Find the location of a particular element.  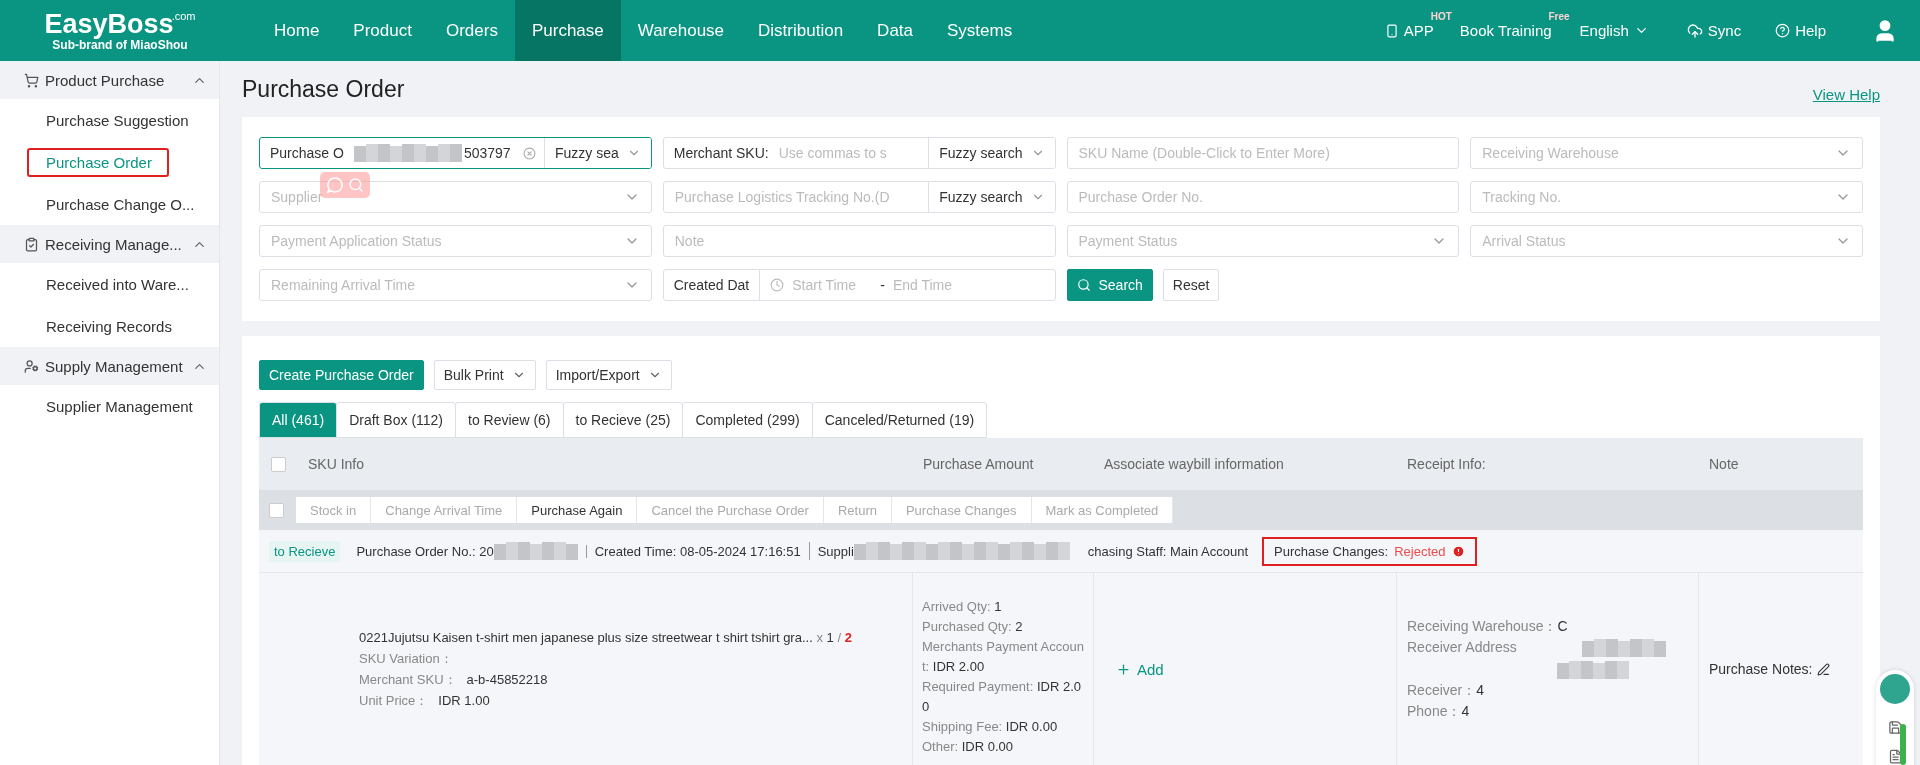

save-icon is located at coordinates (1895, 727).